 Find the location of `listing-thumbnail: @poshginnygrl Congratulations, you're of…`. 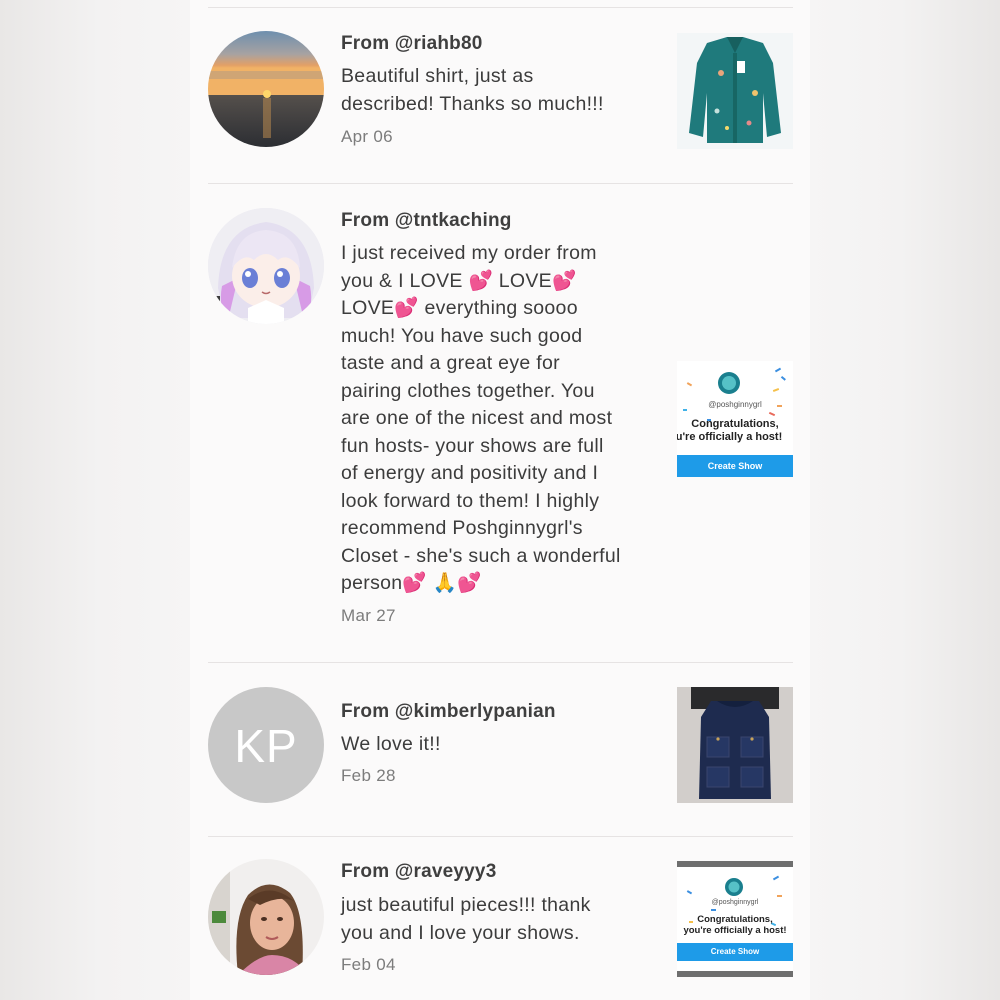

listing-thumbnail: @poshginnygrl Congratulations, you're of… is located at coordinates (735, 919).